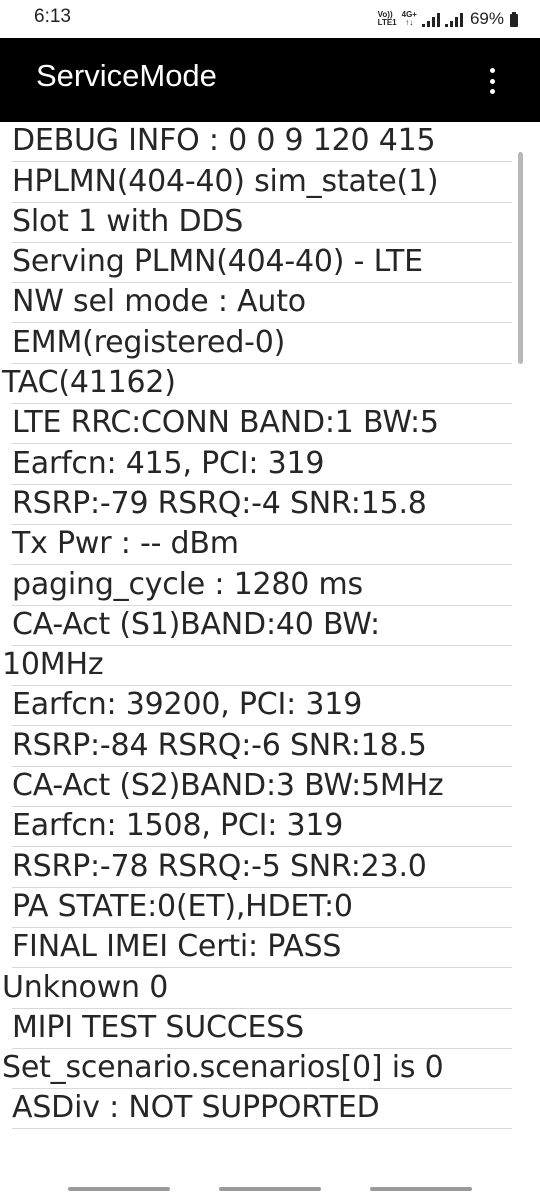 This screenshot has height=1200, width=540. Describe the element at coordinates (182, 906) in the screenshot. I see `info-line-text: PA STATE:0(ET),HDET:0` at that location.